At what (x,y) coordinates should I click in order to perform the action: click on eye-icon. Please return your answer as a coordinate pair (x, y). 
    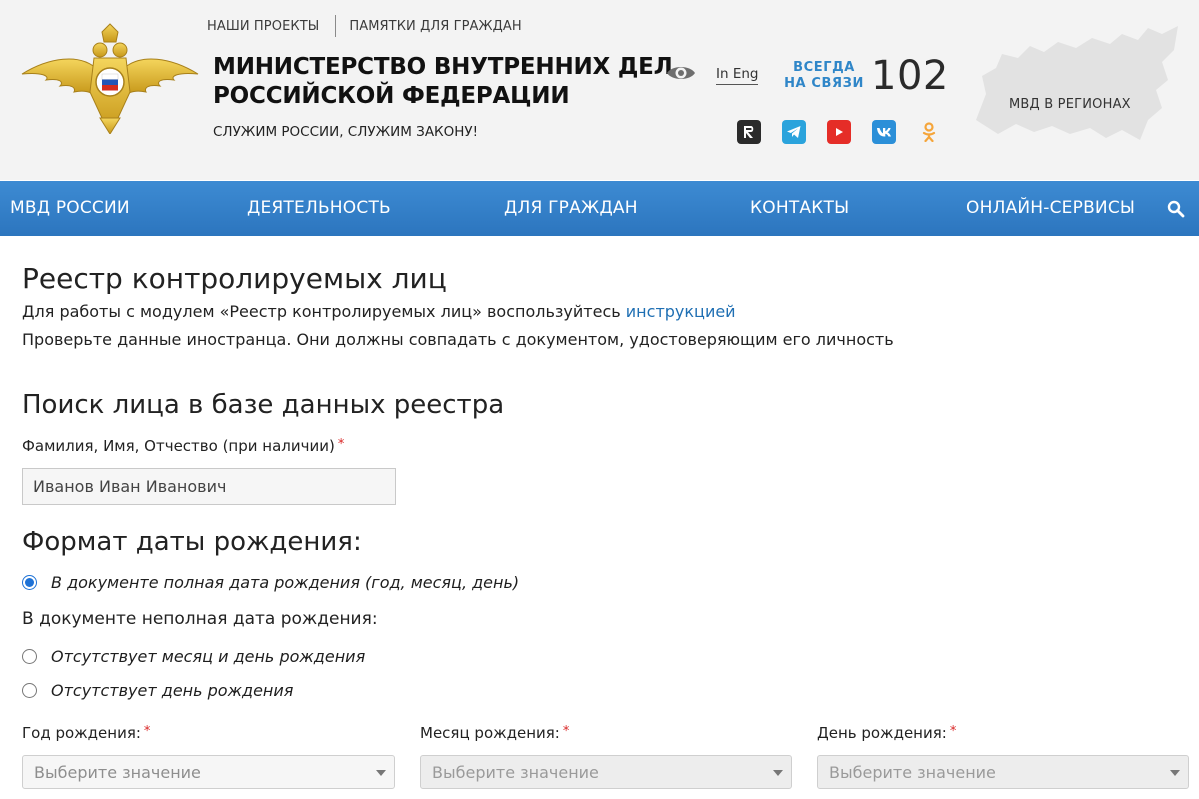
    Looking at the image, I should click on (681, 73).